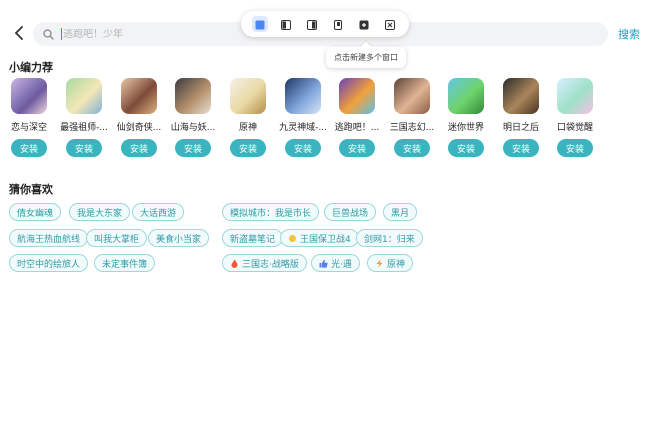  What do you see at coordinates (366, 57) in the screenshot?
I see `new-window-tooltip: 点击新建多个窗口` at bounding box center [366, 57].